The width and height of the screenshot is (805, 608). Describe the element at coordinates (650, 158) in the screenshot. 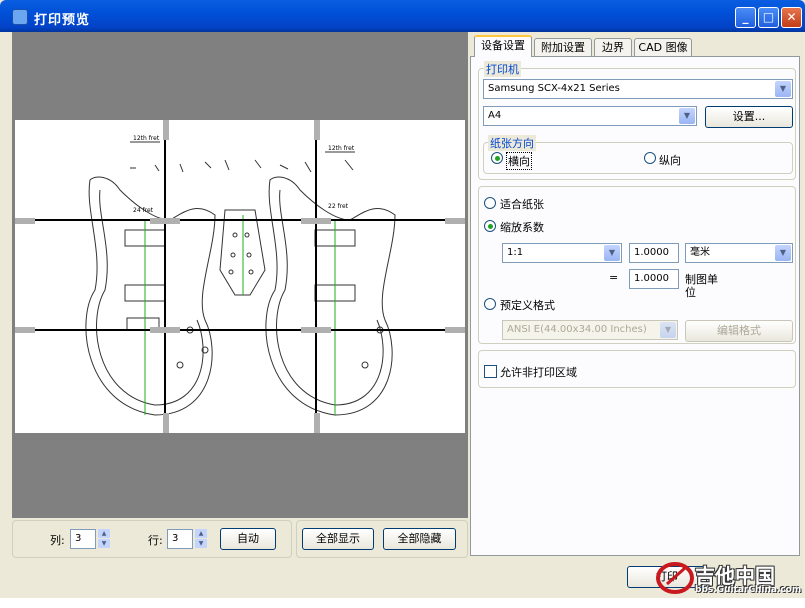

I see `portrait-radio` at that location.